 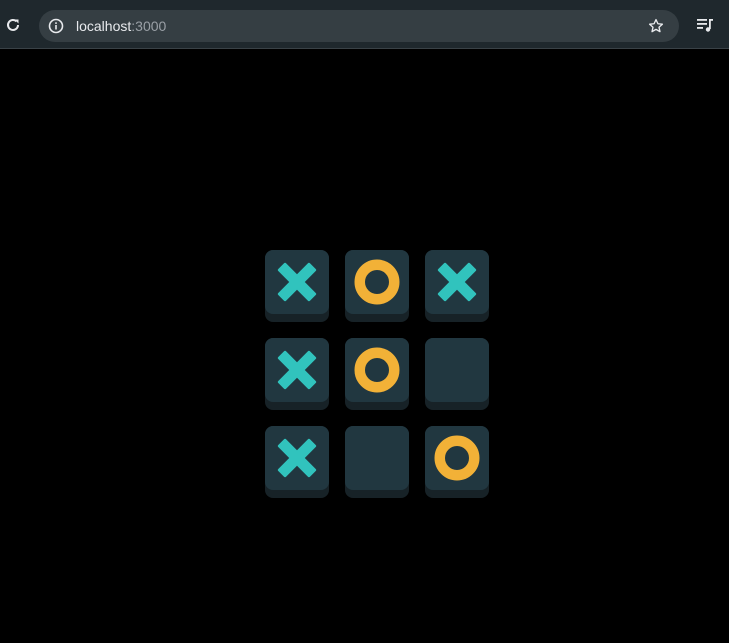 I want to click on info-icon, so click(x=56, y=26).